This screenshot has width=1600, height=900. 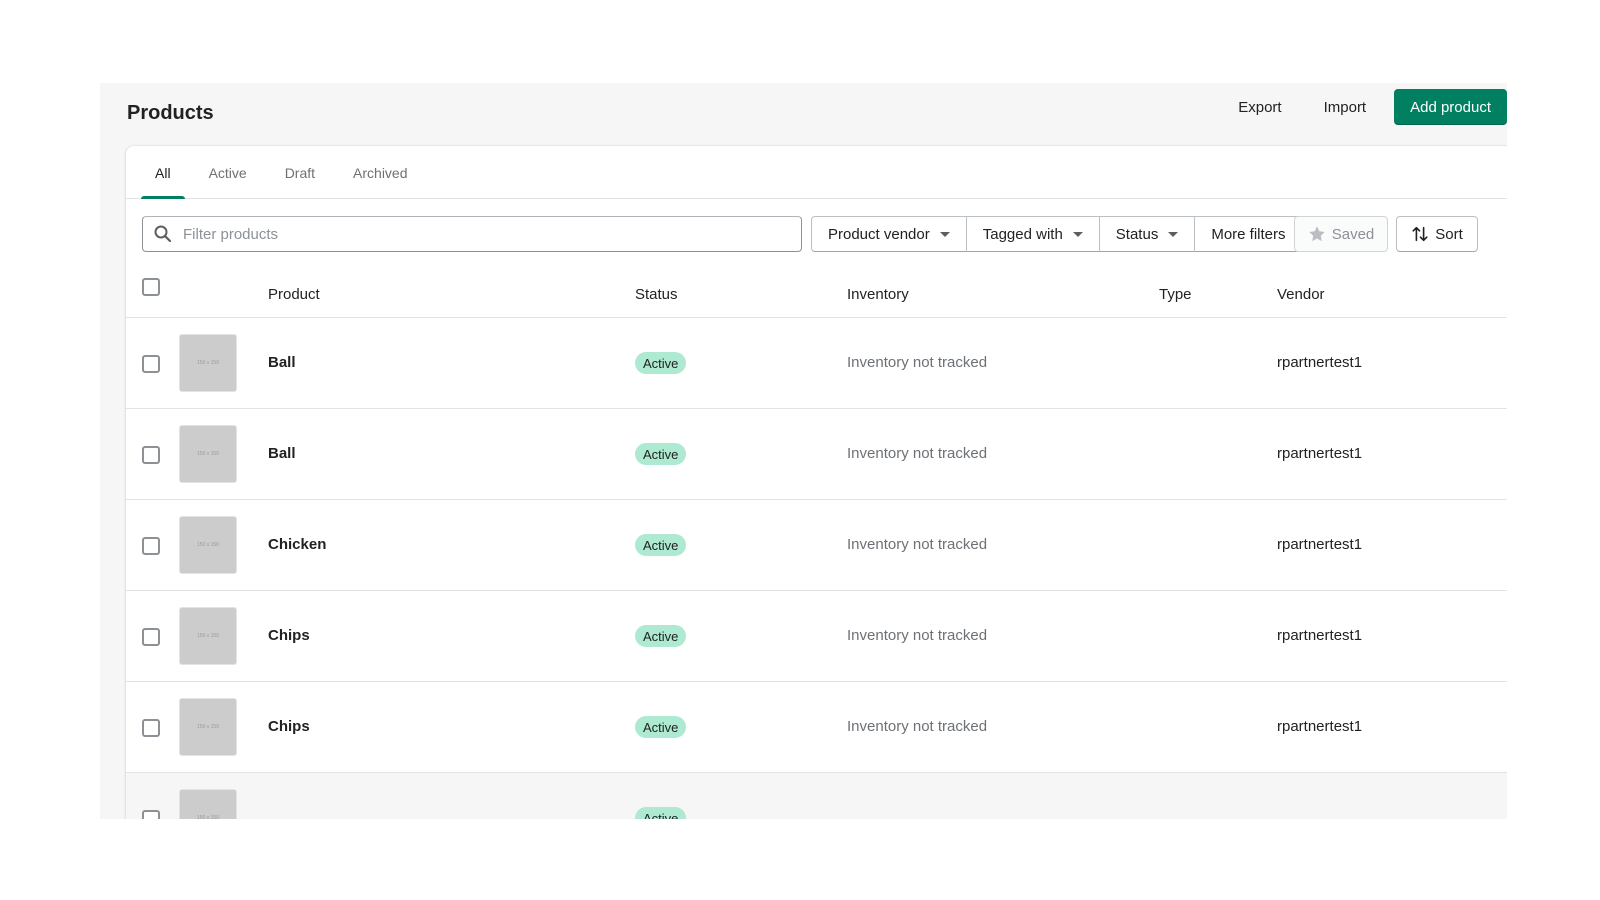 I want to click on column-inventory: Inventory, so click(x=878, y=294).